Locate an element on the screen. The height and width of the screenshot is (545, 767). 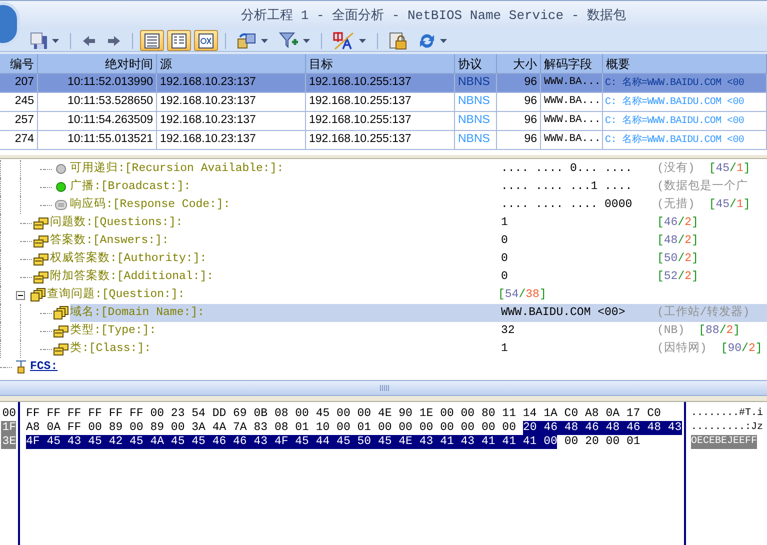
tree-node-label: 可用递归:[Recursion Available:]: is located at coordinates (177, 169).